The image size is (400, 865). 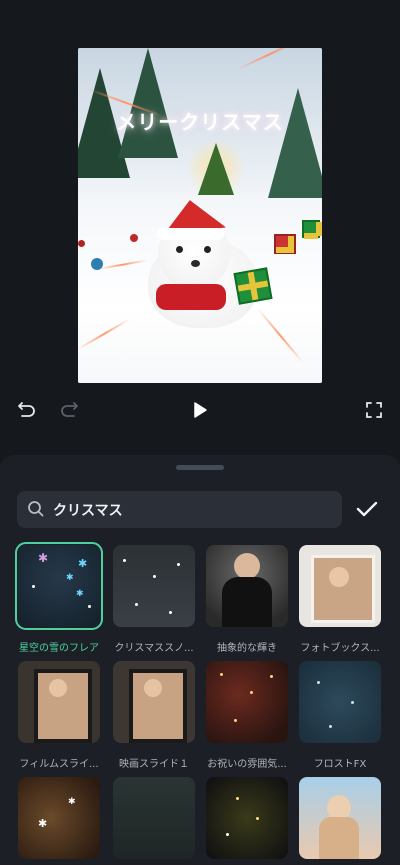 What do you see at coordinates (179, 509) in the screenshot?
I see `search-input: クリスマス` at bounding box center [179, 509].